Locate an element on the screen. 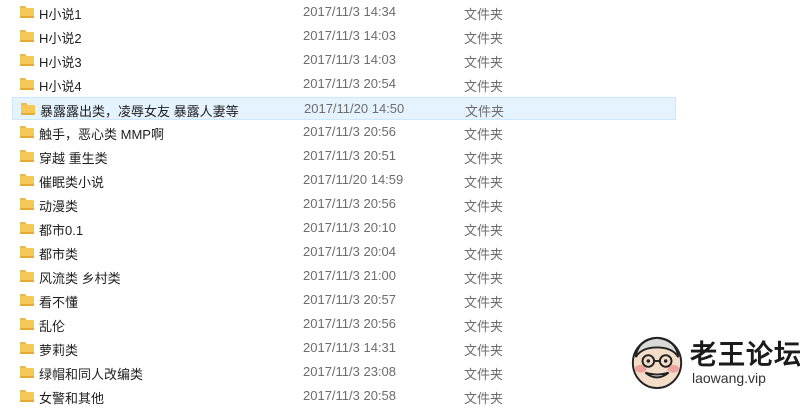  file-row: 穿越 重生类 2017/11/3 20:51 文件夹 is located at coordinates (344, 156).